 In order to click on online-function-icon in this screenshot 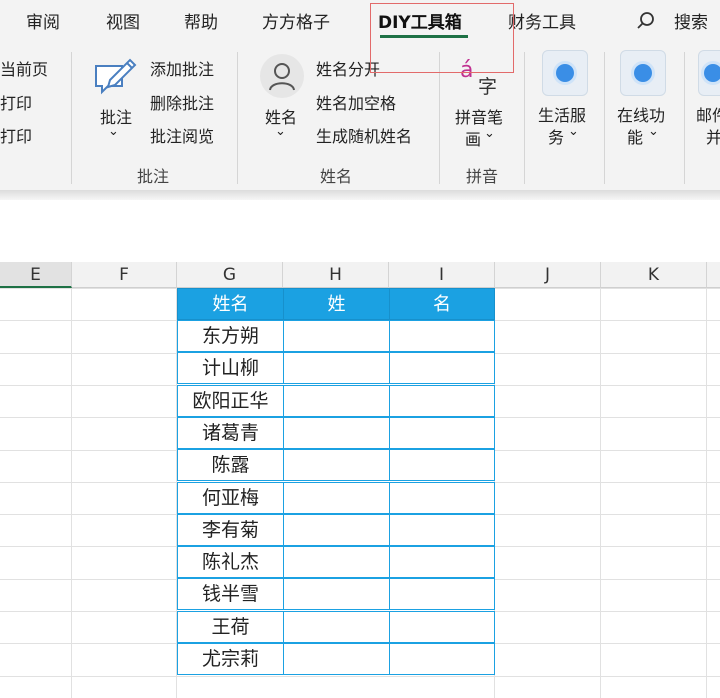, I will do `click(643, 73)`.